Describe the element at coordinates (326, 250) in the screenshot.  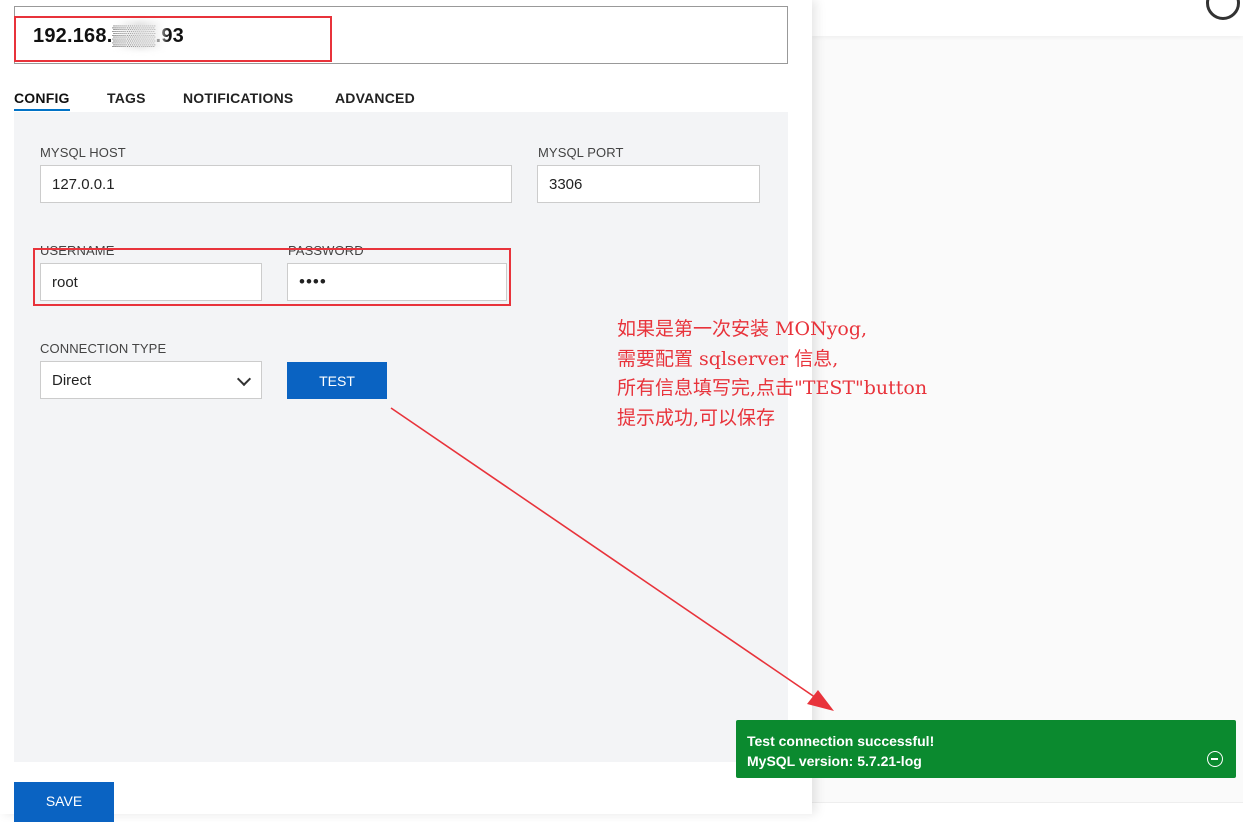
I see `password-label: PASSWORD` at that location.